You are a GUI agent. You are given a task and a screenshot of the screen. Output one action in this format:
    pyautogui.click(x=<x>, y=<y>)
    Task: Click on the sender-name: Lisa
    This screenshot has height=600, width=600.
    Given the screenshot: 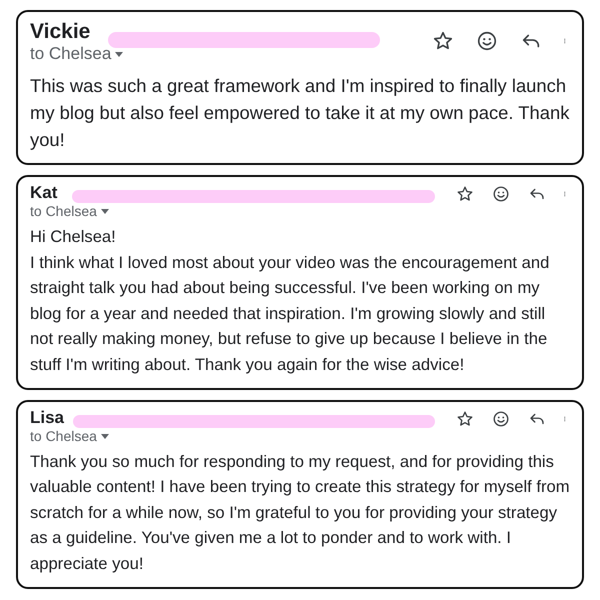 What is the action you would take?
    pyautogui.click(x=47, y=418)
    